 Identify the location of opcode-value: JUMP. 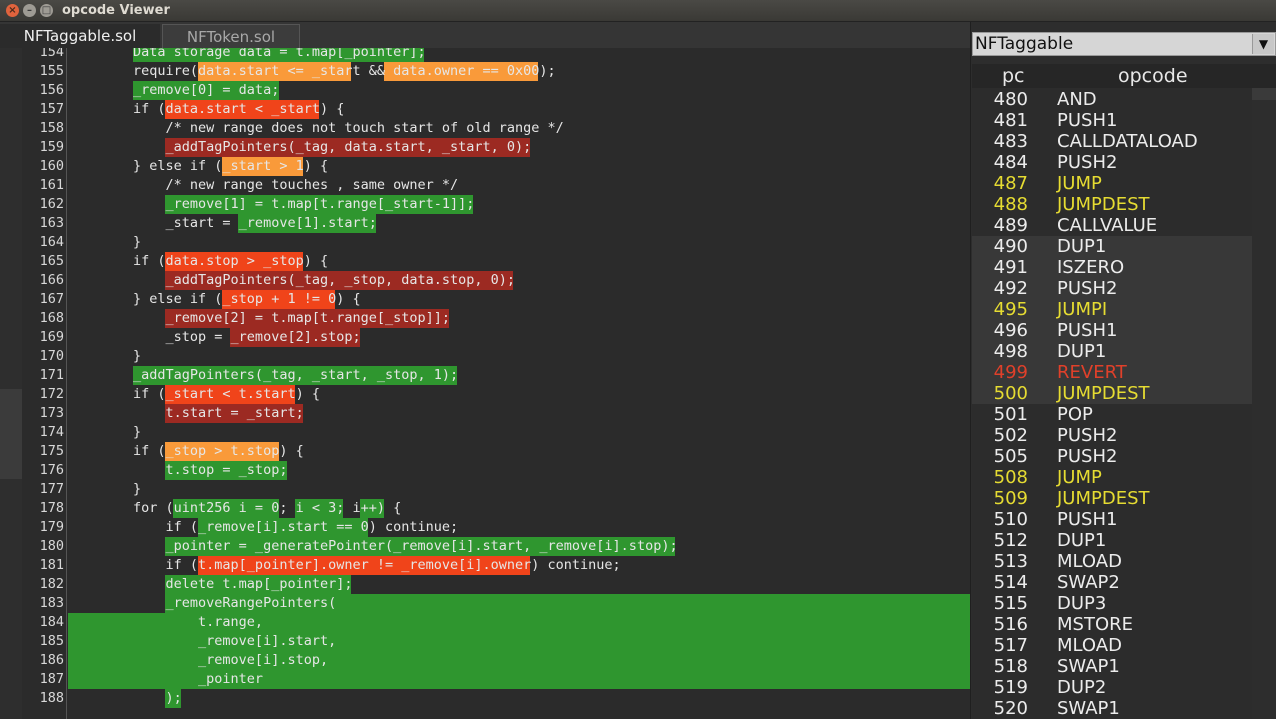
(1079, 477).